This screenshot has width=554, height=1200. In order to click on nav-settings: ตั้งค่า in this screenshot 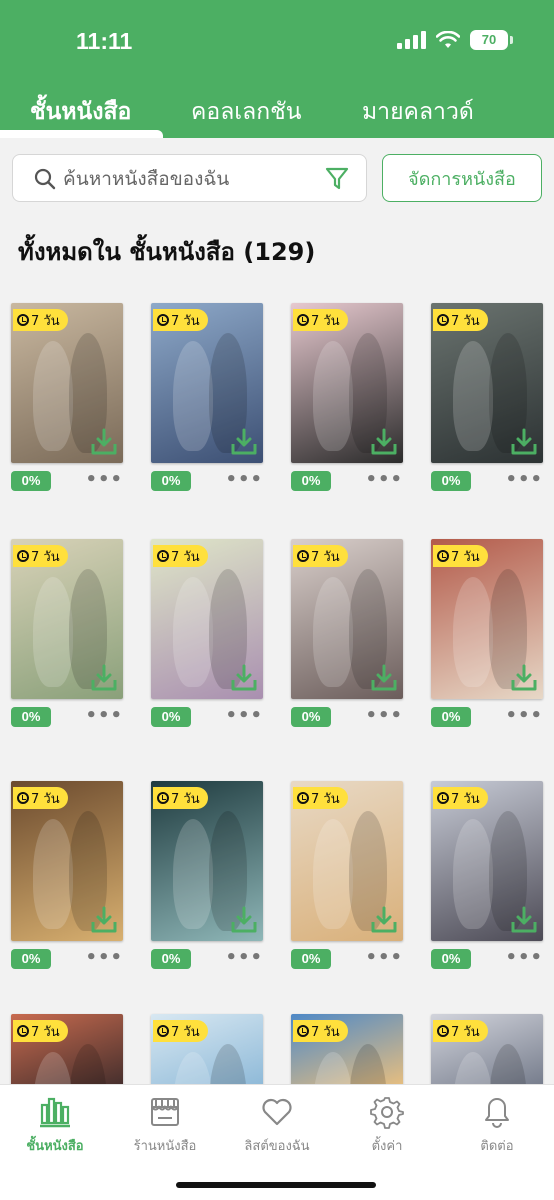, I will do `click(387, 1125)`.